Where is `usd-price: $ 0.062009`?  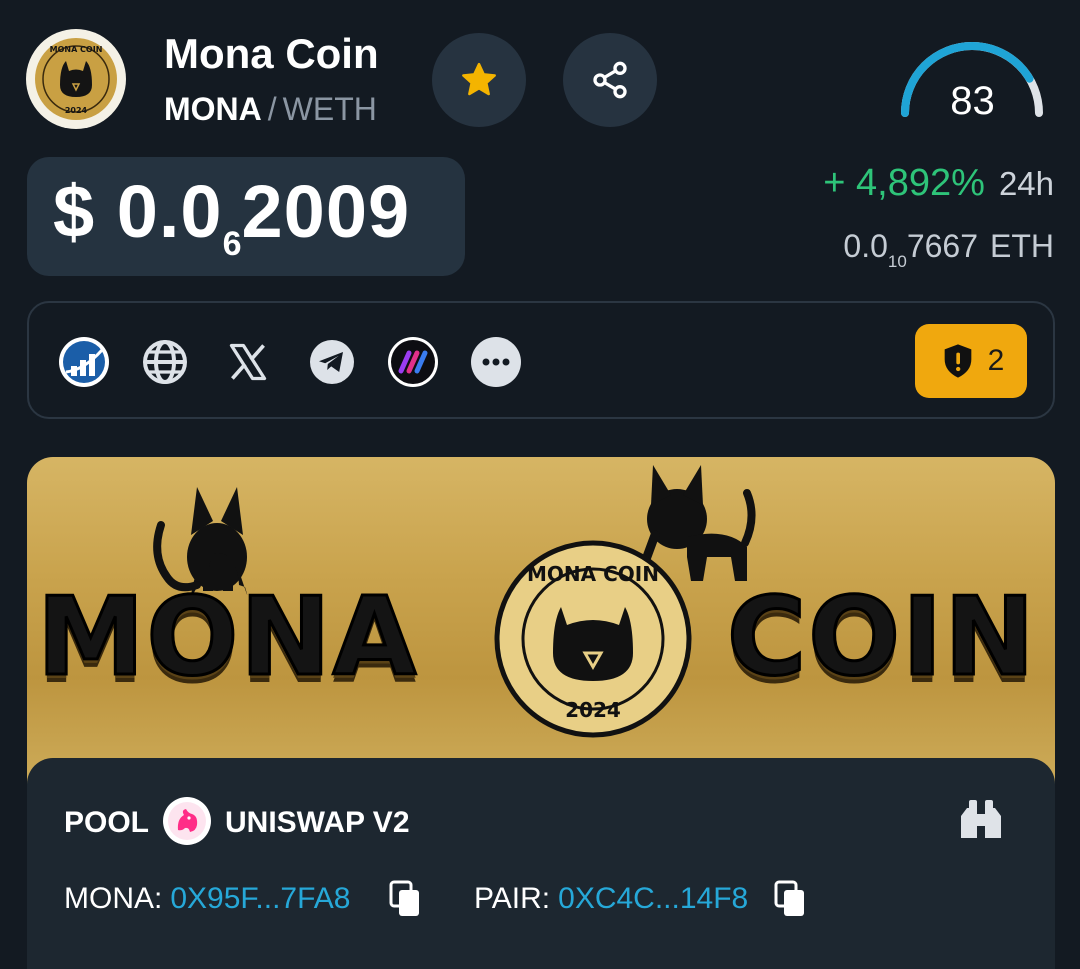
usd-price: $ 0.062009 is located at coordinates (231, 216).